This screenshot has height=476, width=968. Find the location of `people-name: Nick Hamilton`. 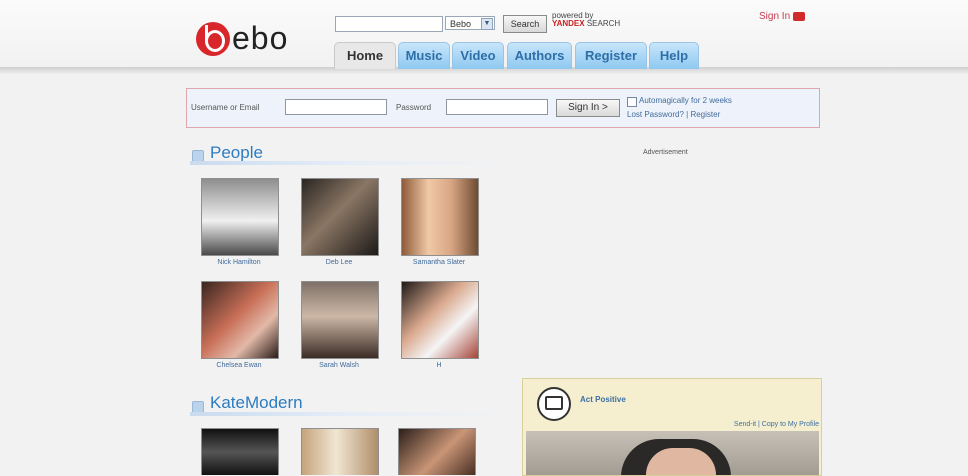

people-name: Nick Hamilton is located at coordinates (239, 262).